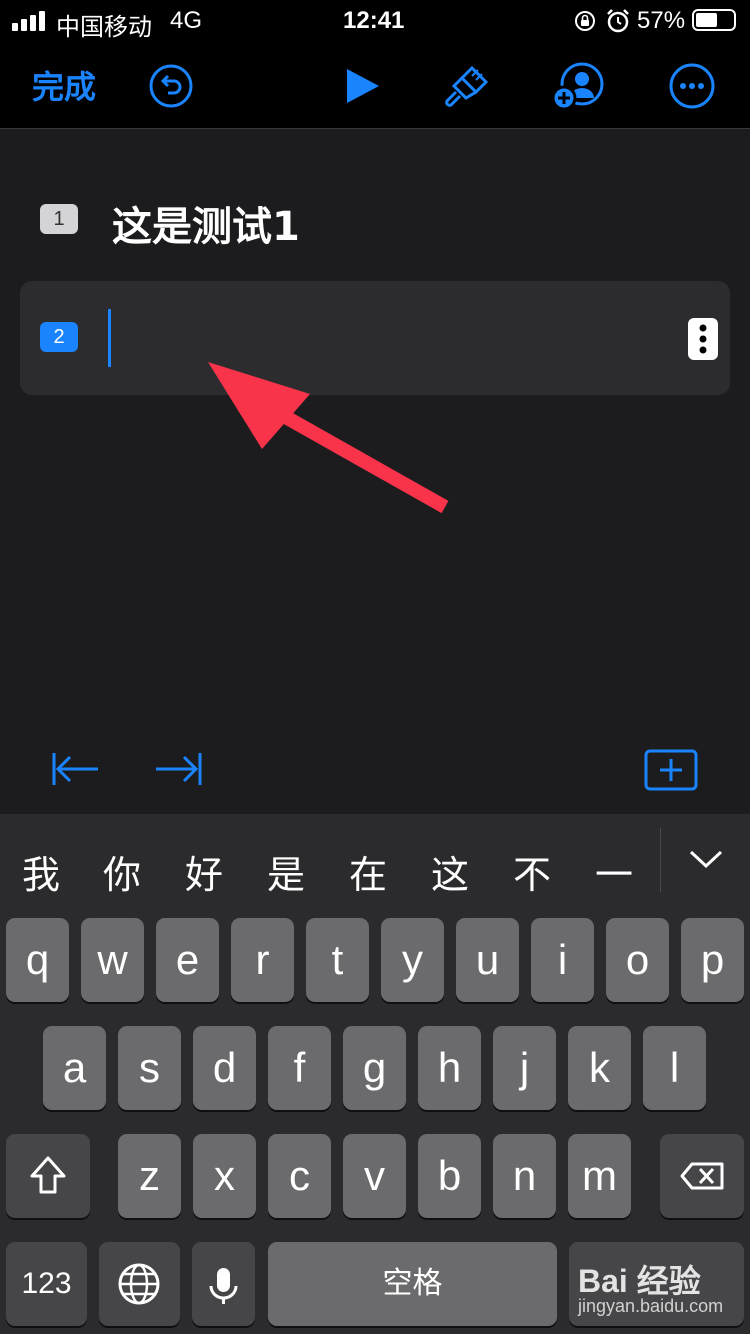  I want to click on key-w: w, so click(112, 960).